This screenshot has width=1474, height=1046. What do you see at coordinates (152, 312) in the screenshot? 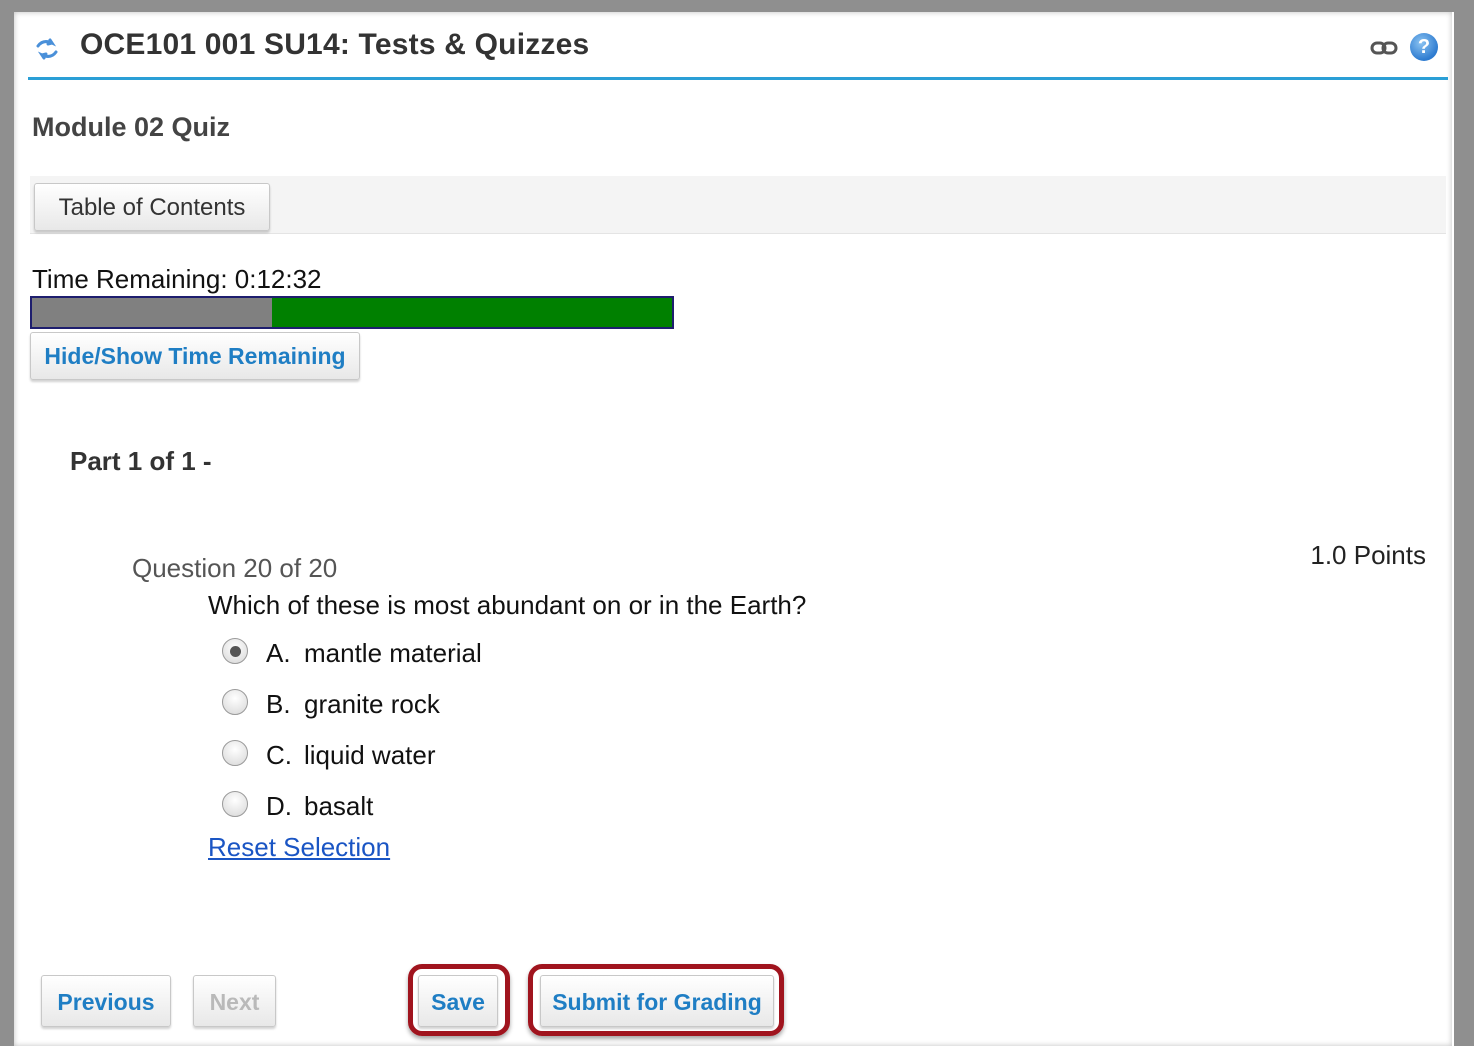
I see `time-progress-elapsed` at bounding box center [152, 312].